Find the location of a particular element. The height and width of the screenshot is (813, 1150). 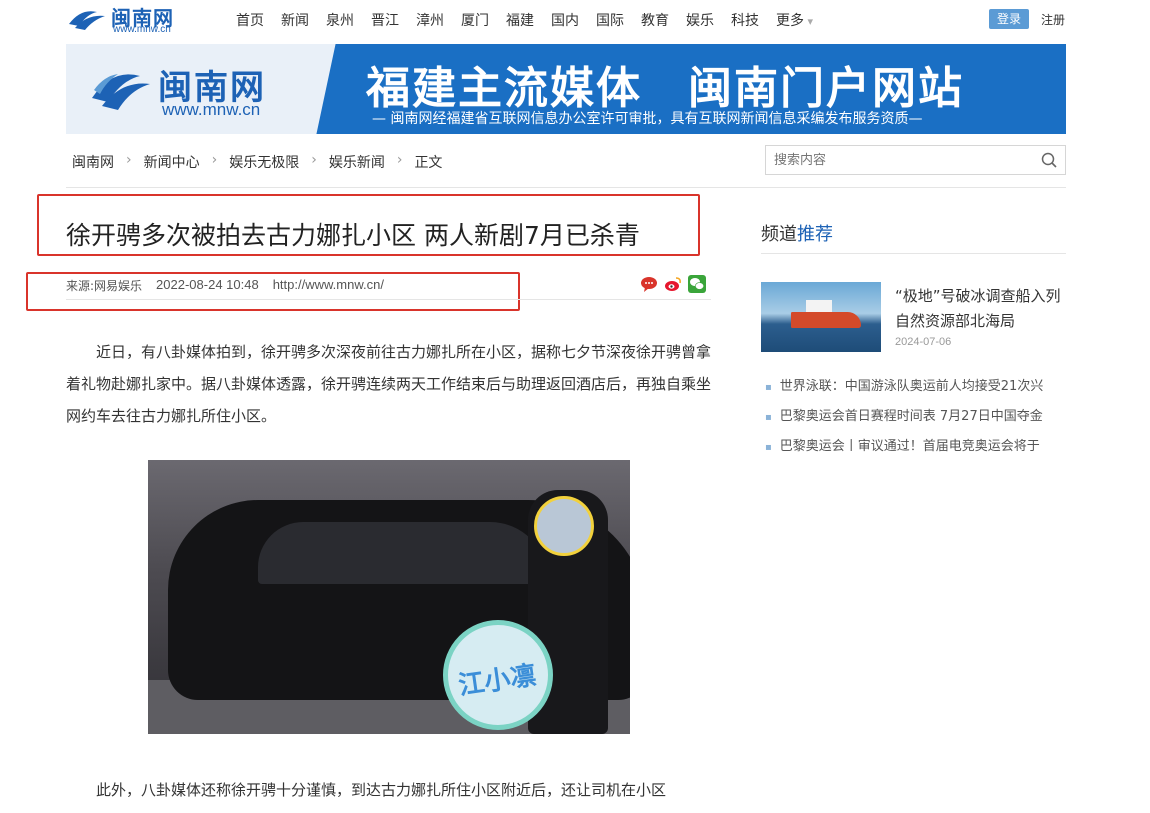

nav-item-xiamen: 厦门 is located at coordinates (475, 20).